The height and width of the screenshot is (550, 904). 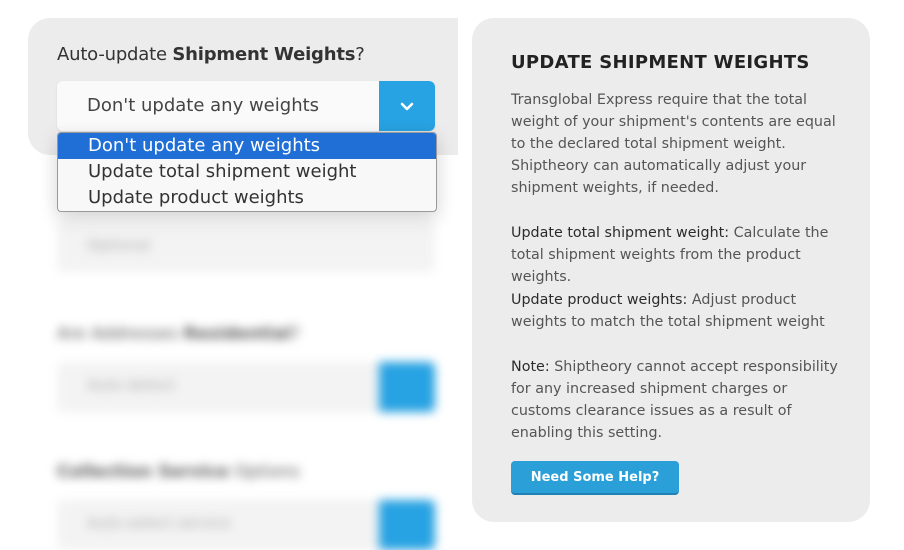 I want to click on select-toggle-button, so click(x=407, y=106).